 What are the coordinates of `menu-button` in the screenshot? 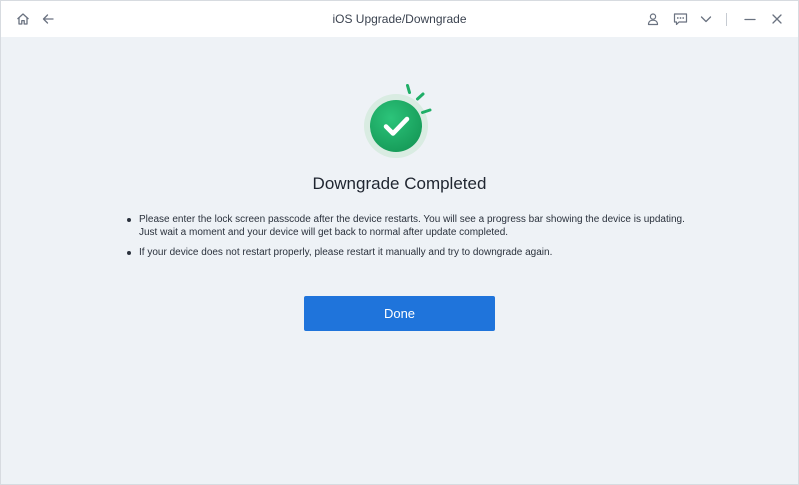 It's located at (706, 19).